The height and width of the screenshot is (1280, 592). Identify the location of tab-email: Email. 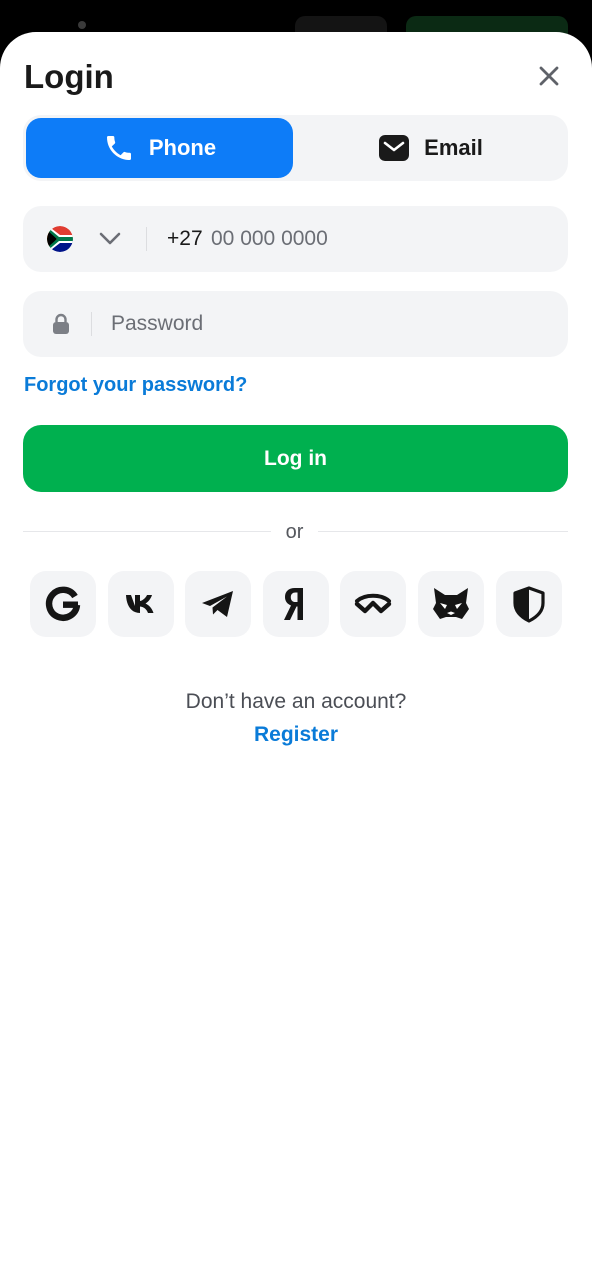
(430, 148).